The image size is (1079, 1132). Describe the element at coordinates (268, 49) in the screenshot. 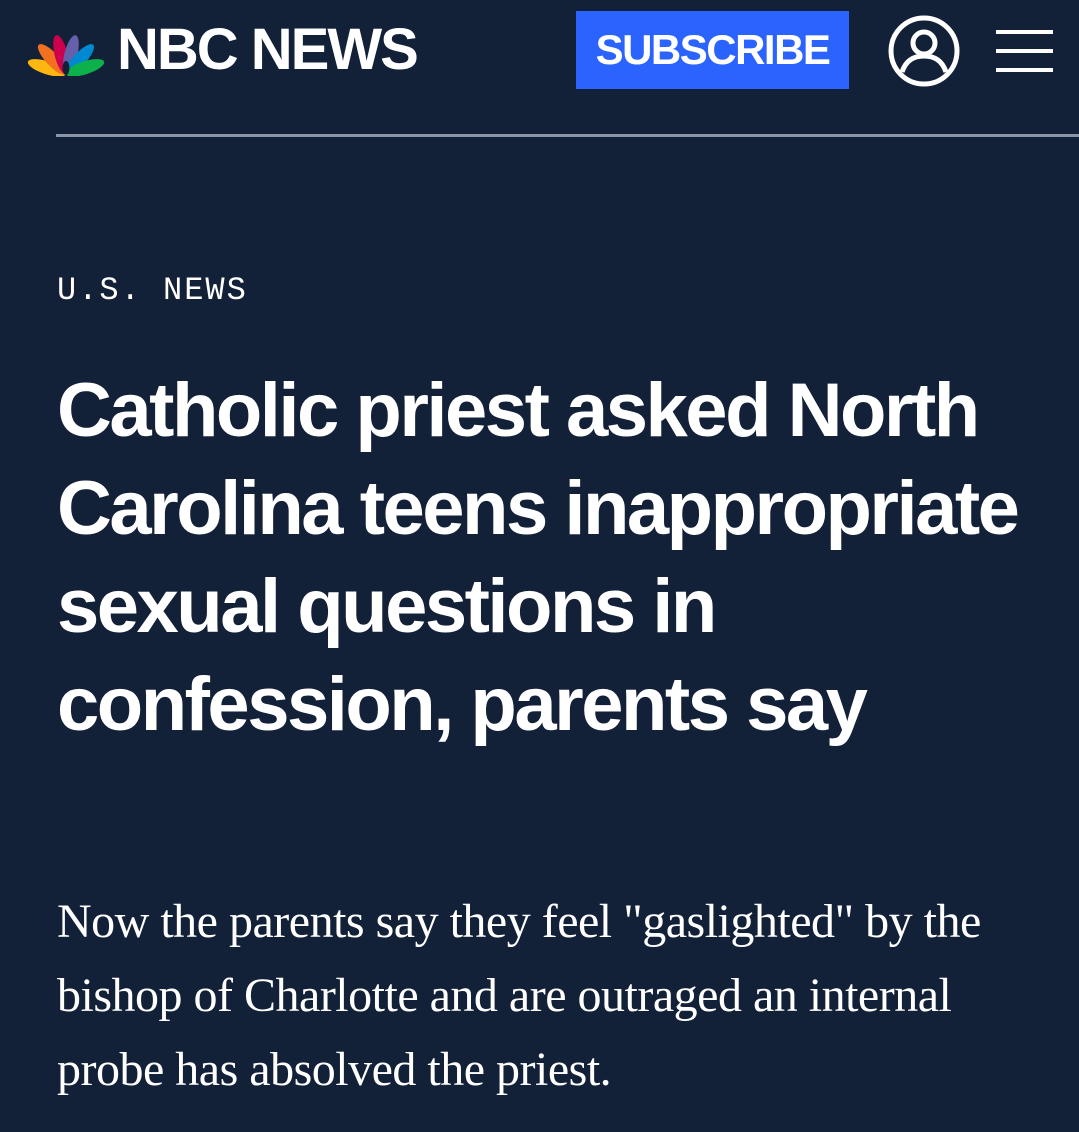

I see `logo-wordmark: NBC NEWS` at that location.